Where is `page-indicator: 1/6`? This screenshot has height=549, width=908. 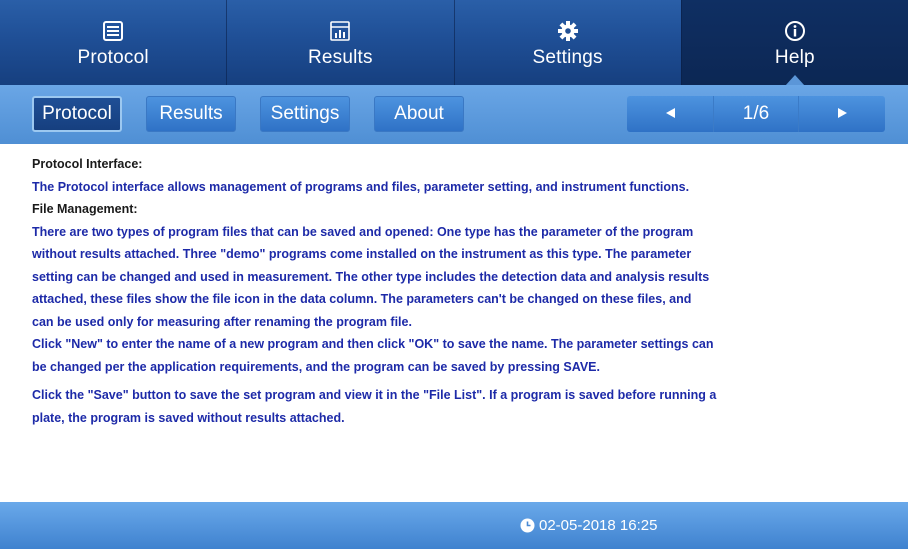 page-indicator: 1/6 is located at coordinates (756, 114).